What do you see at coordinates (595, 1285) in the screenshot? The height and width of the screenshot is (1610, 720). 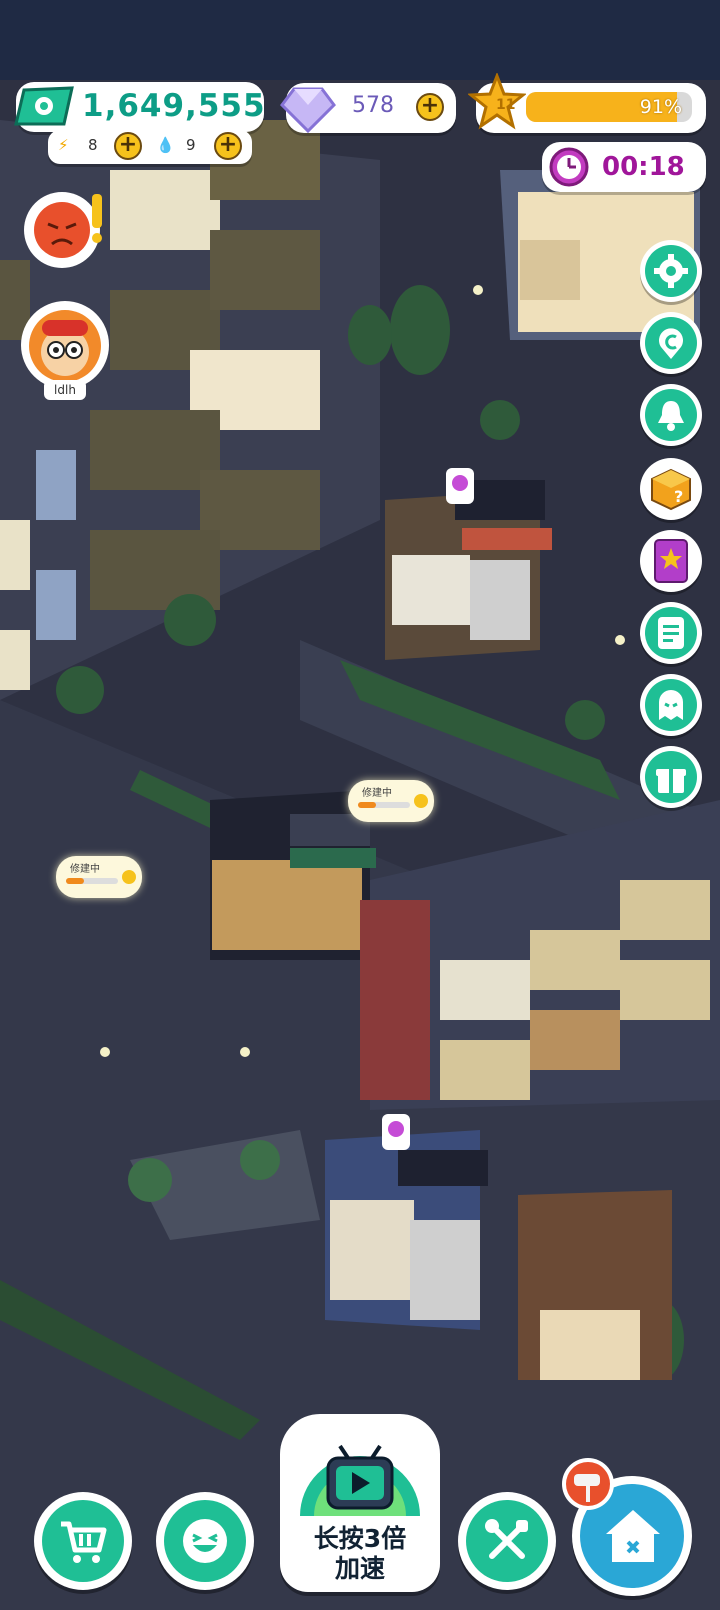 I see `shop-brown` at bounding box center [595, 1285].